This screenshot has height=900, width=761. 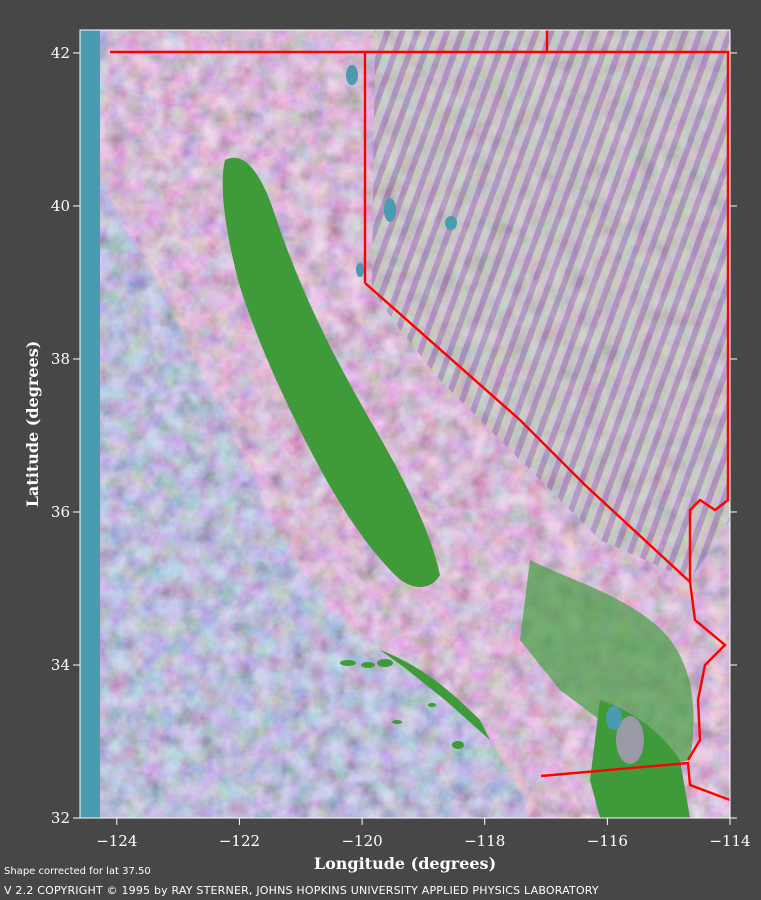 What do you see at coordinates (239, 841) in the screenshot?
I see `x-tick-label: −122` at bounding box center [239, 841].